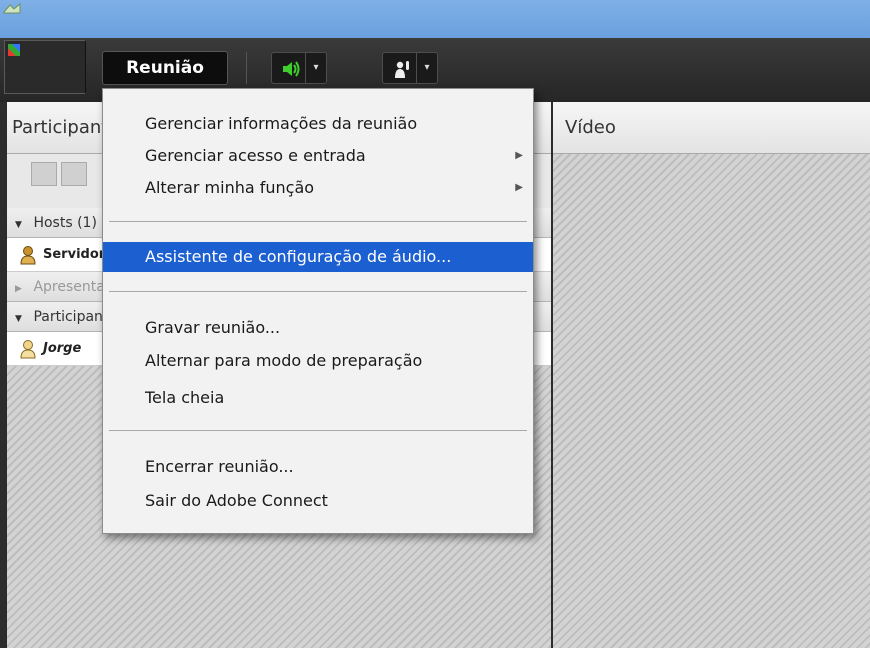 The height and width of the screenshot is (648, 870). What do you see at coordinates (281, 123) in the screenshot?
I see `menu-item-label: Gerenciar informações da reunião` at bounding box center [281, 123].